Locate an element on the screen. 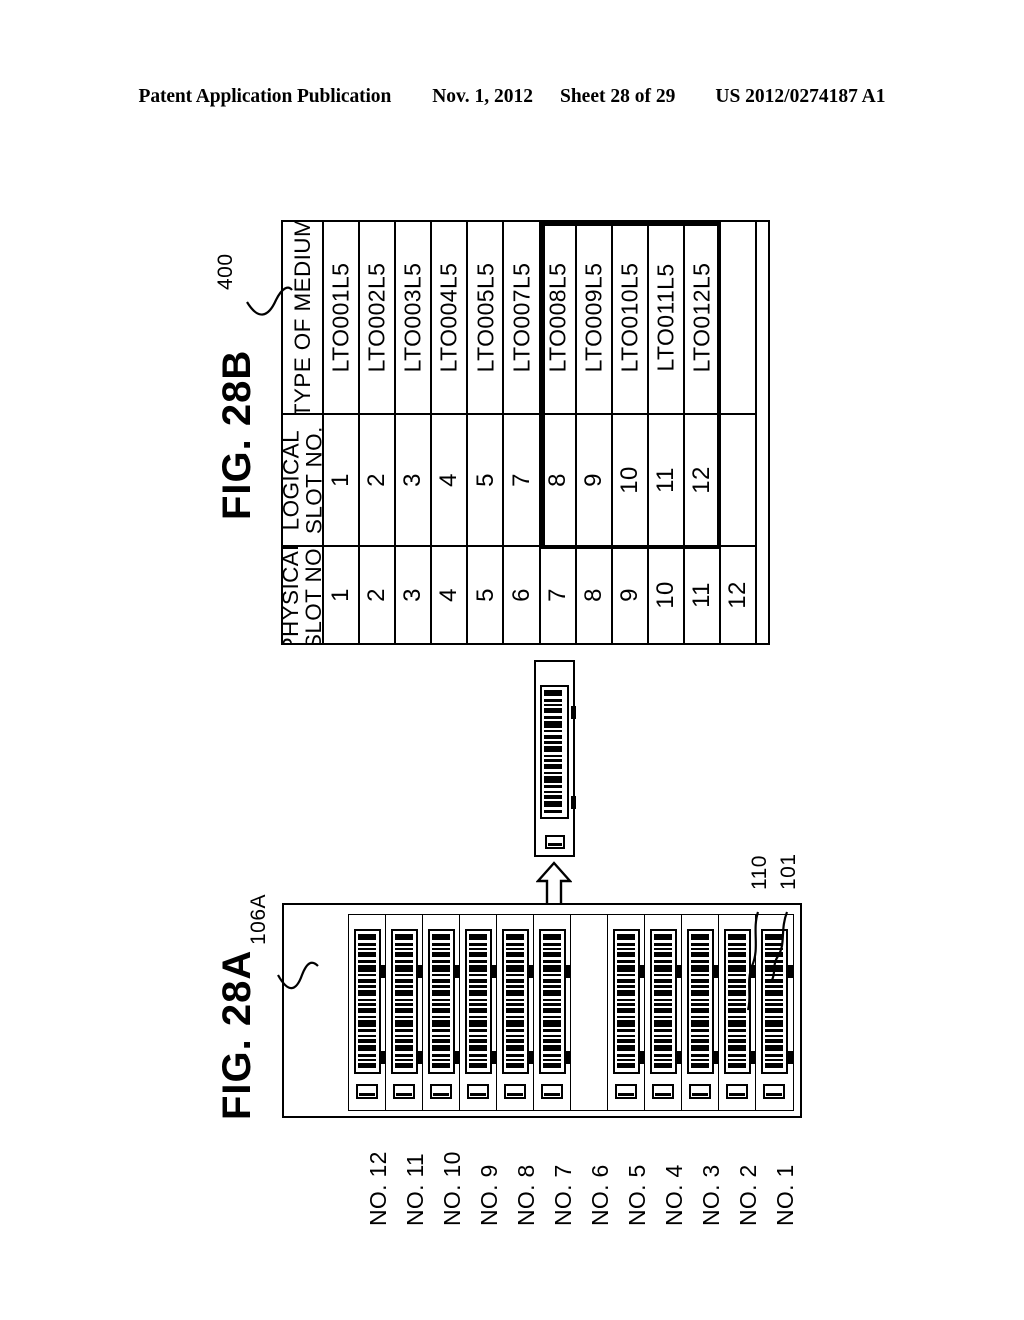 The height and width of the screenshot is (1320, 1024). cell-text-type-of-medium: LTO008L5 is located at coordinates (557, 317).